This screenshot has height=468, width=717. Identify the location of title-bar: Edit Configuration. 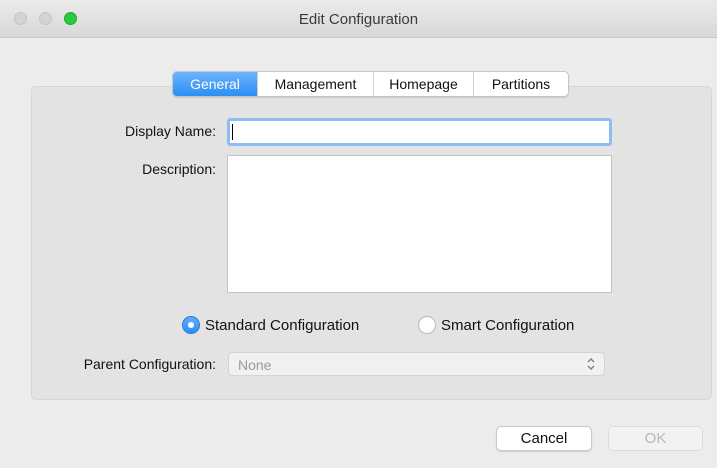
(358, 19).